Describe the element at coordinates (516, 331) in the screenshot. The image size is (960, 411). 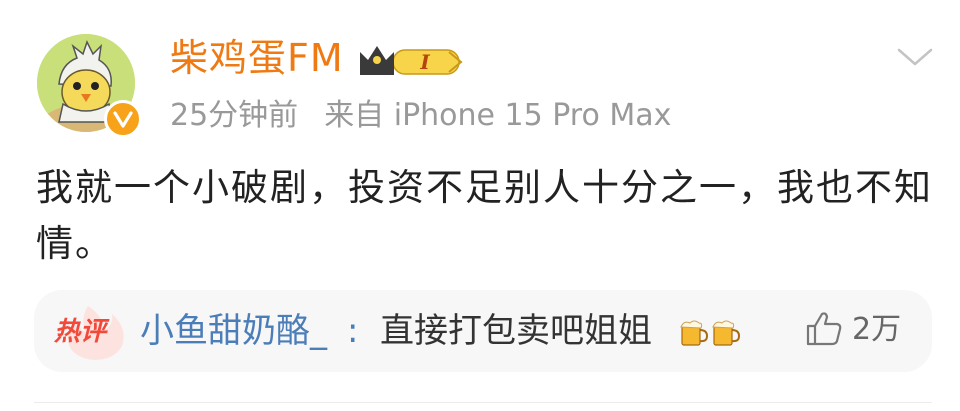
I see `comment-text: 直接打包卖吧姐姐` at that location.